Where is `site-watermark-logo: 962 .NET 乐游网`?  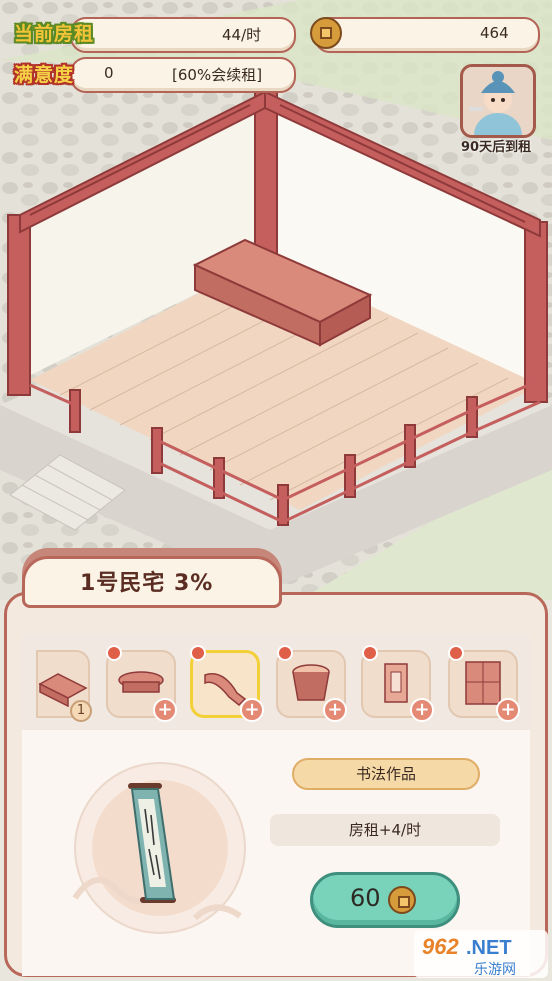
site-watermark-logo: 962 .NET 乐游网 is located at coordinates (481, 954).